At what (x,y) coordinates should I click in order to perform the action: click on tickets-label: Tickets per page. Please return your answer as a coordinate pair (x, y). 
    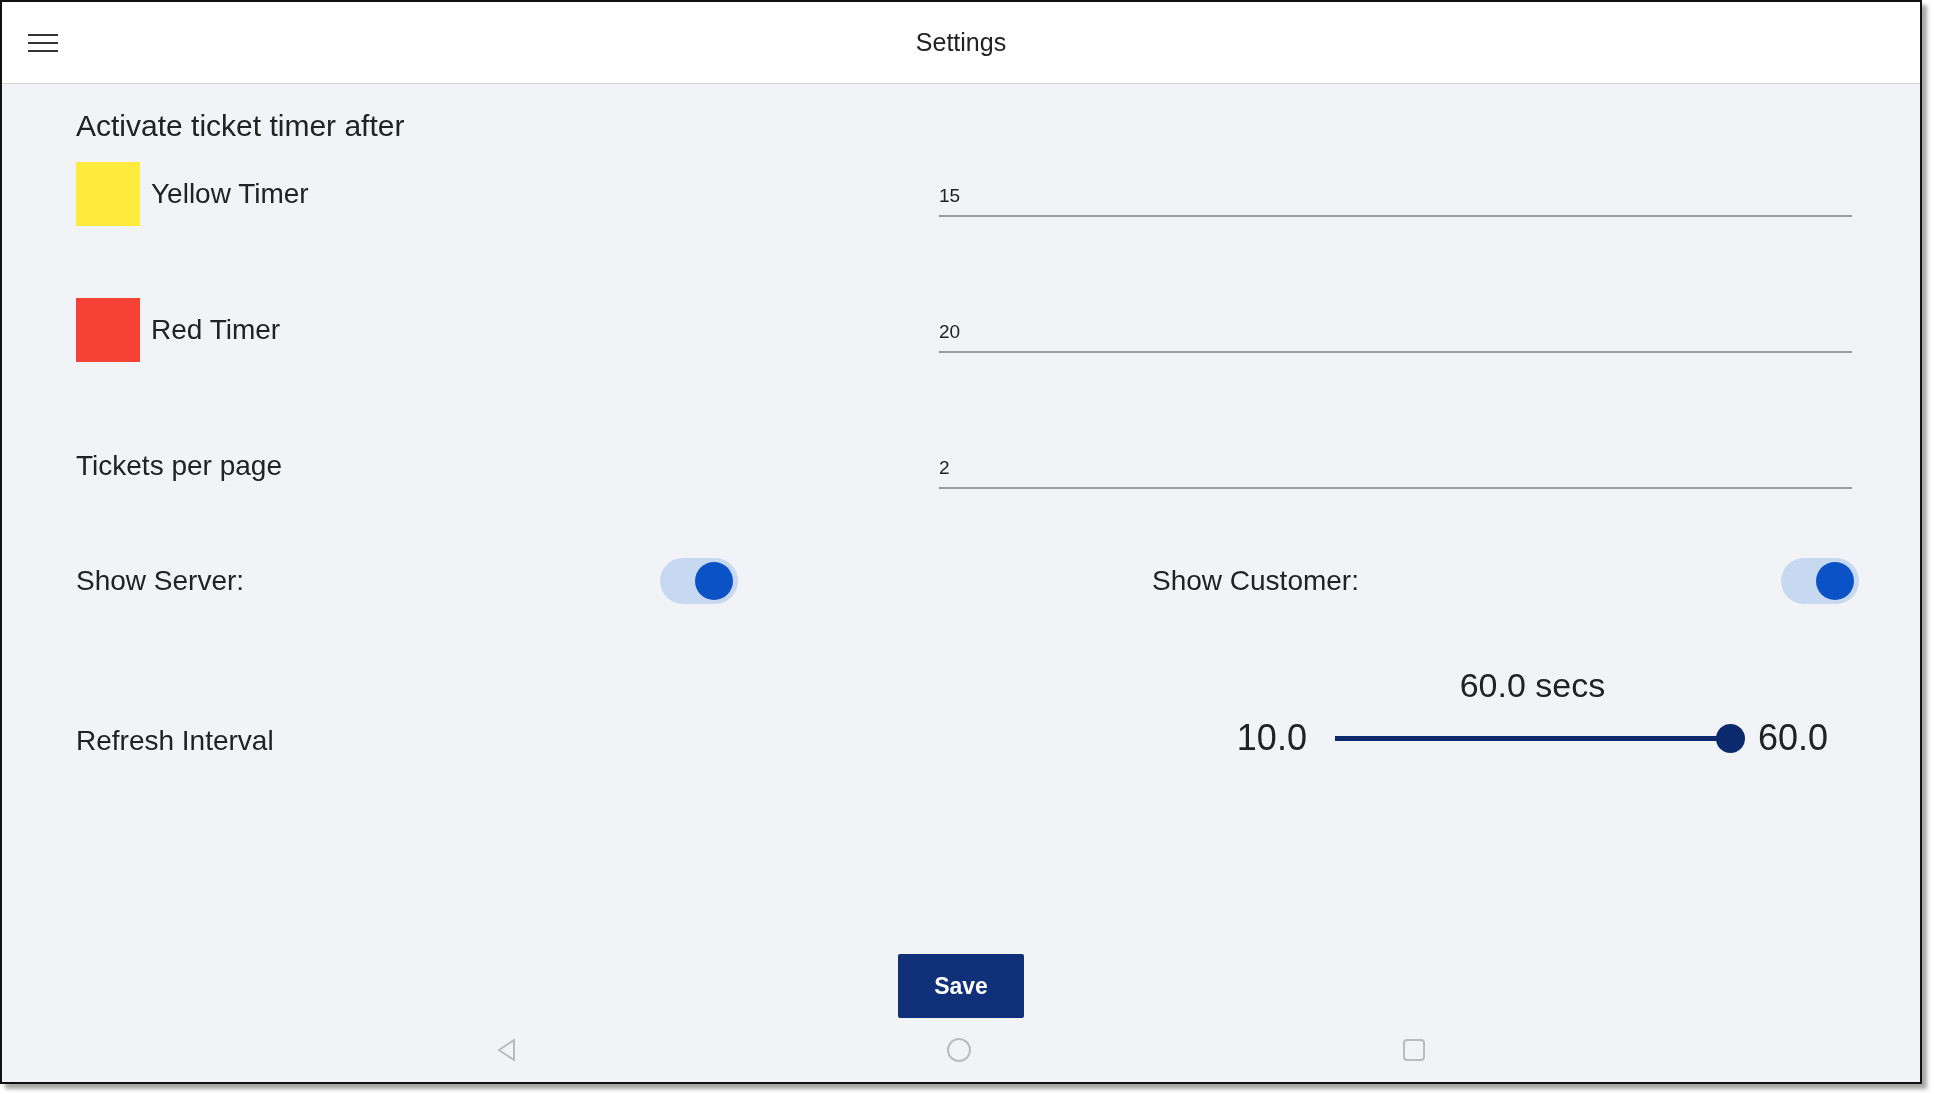
    Looking at the image, I should click on (179, 466).